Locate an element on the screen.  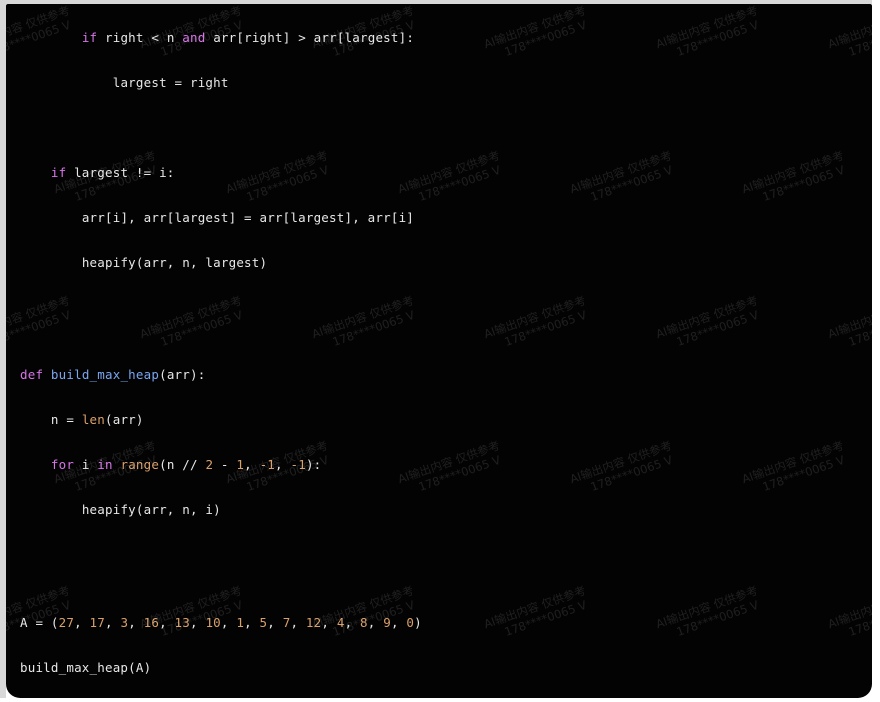
code-token-num: 9 is located at coordinates (387, 622).